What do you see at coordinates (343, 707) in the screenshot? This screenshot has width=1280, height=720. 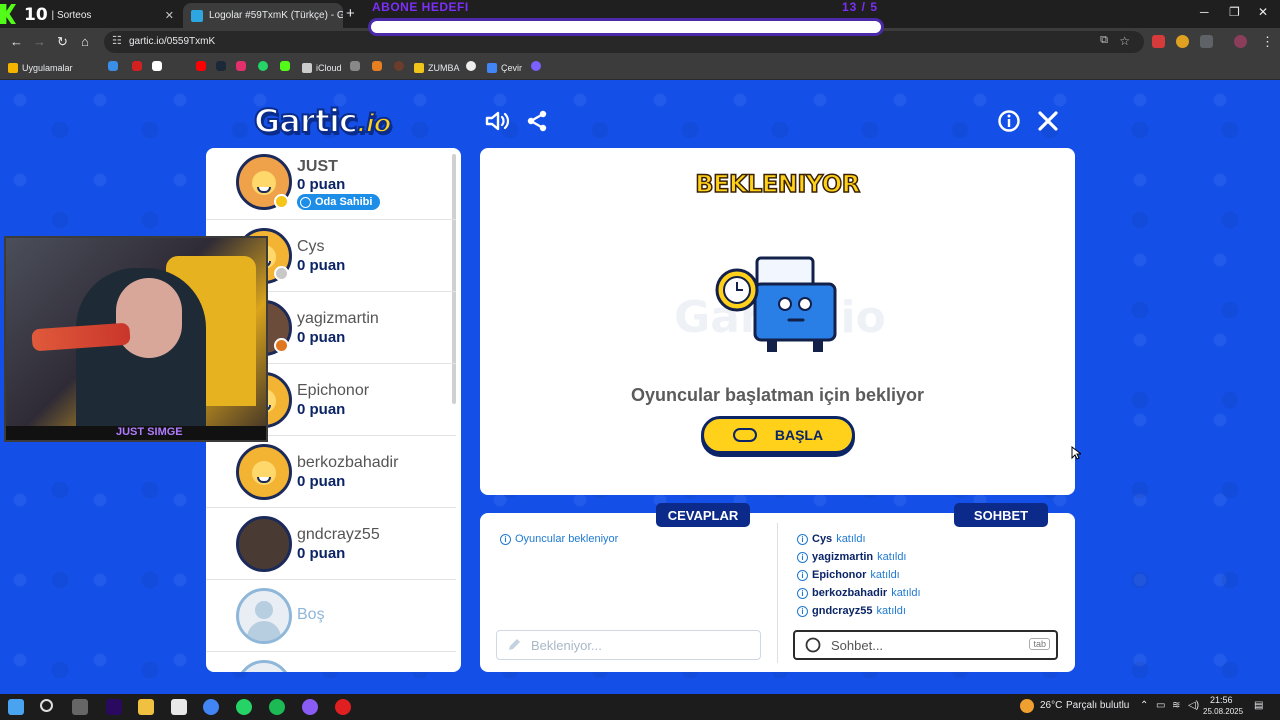 I see `obs-icon` at bounding box center [343, 707].